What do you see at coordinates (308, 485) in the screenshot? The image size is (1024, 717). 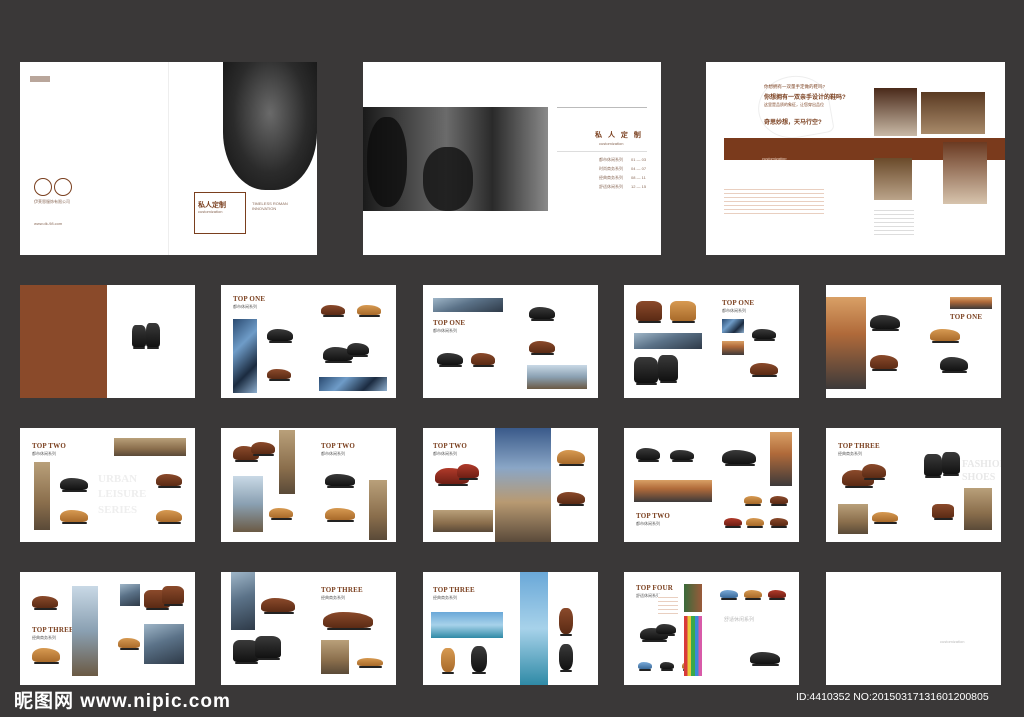 I see `spread-top-two-b: TOP TWO 都市休闲系列` at bounding box center [308, 485].